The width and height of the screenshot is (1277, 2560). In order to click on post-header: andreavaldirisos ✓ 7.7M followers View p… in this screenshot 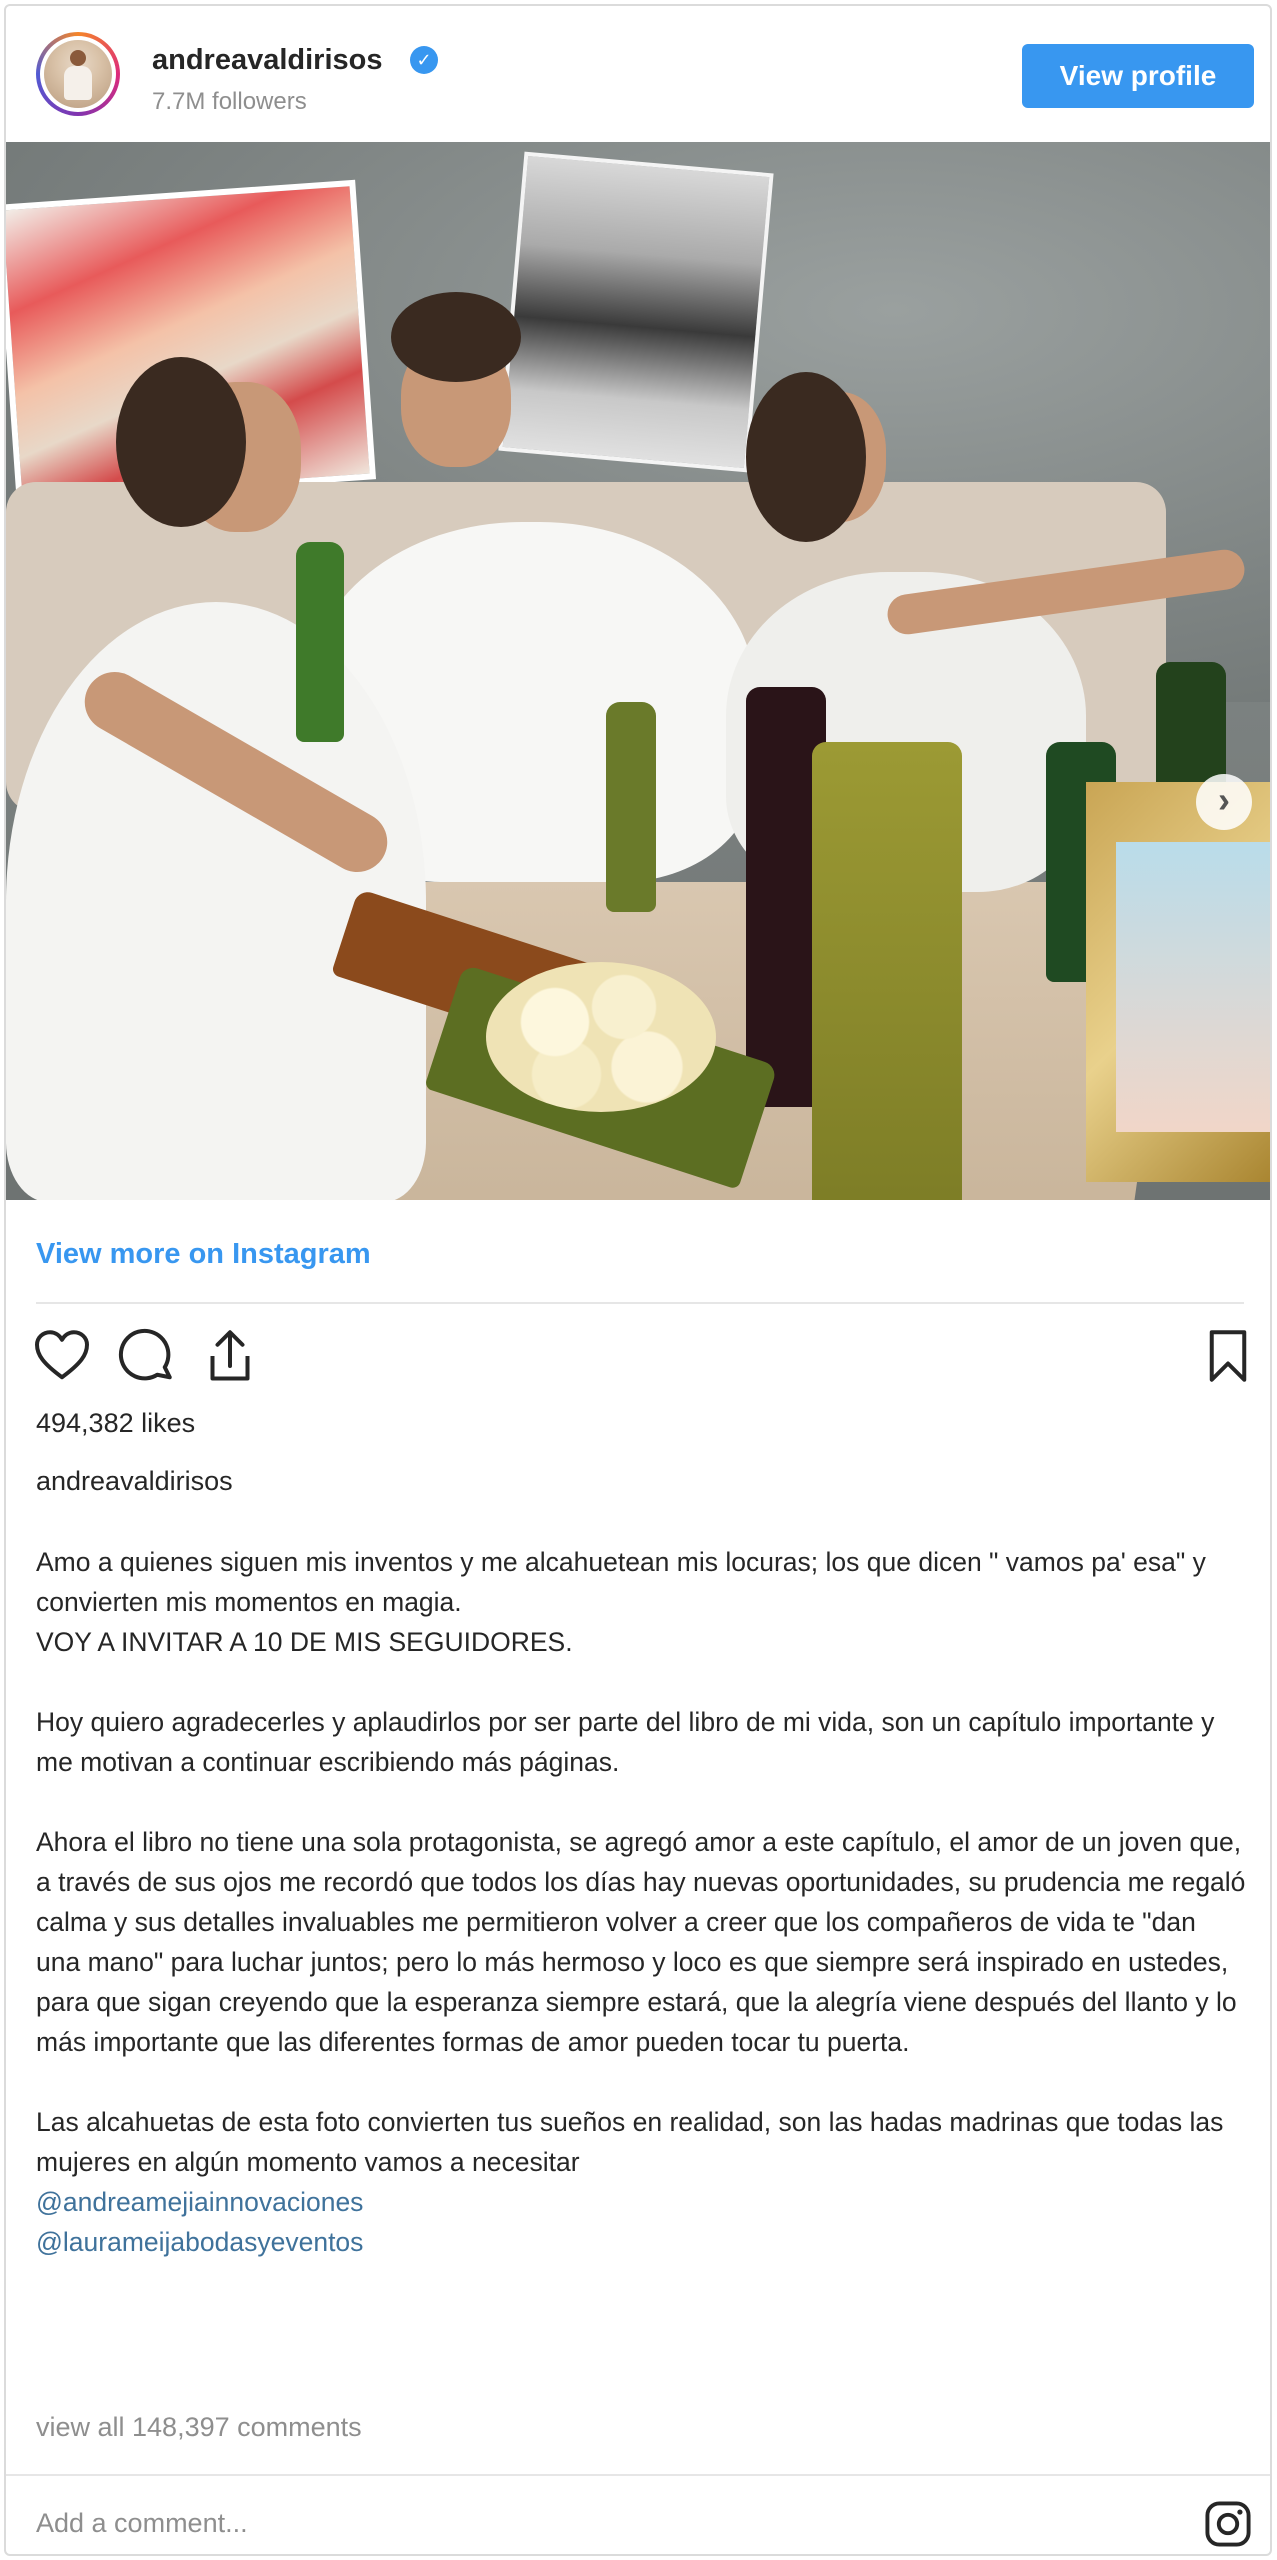, I will do `click(638, 74)`.